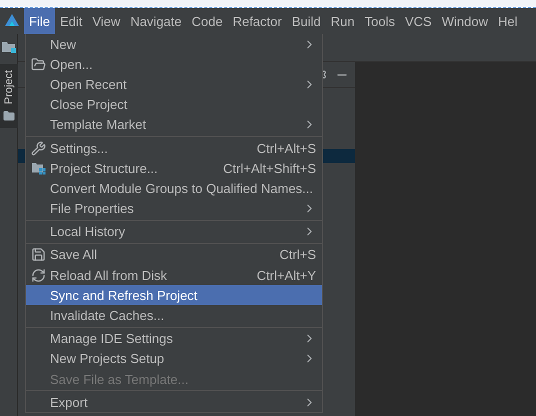 The height and width of the screenshot is (416, 536). I want to click on project-tab: Project, so click(9, 96).